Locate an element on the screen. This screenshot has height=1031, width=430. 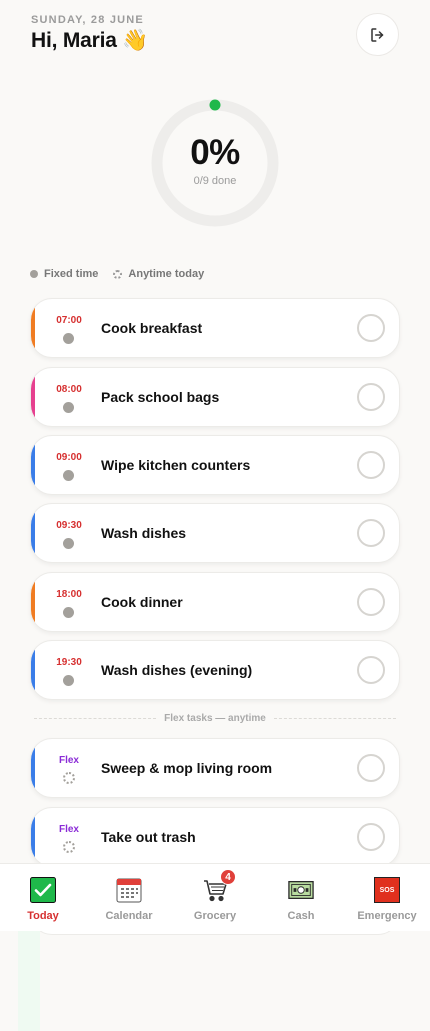
task-time: 18:00 is located at coordinates (69, 594).